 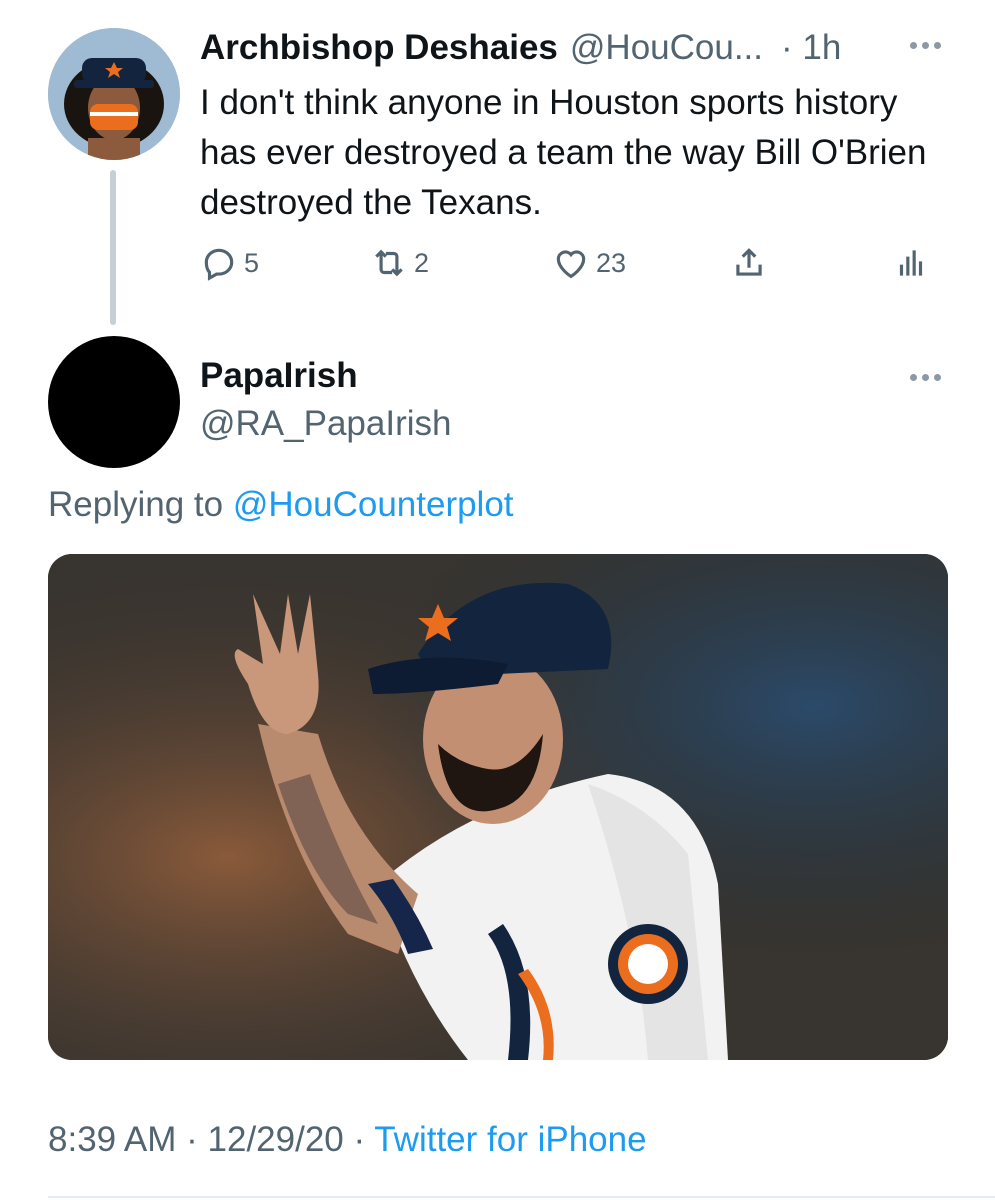 I want to click on share-button, so click(x=749, y=263).